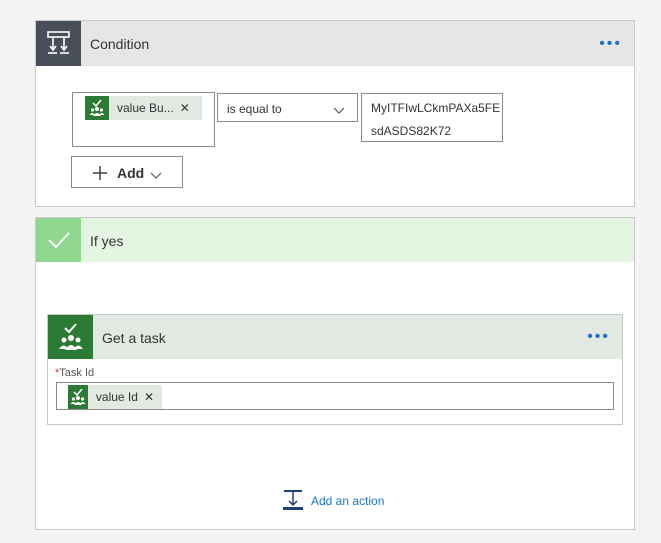 Image resolution: width=661 pixels, height=543 pixels. I want to click on add-action-icon, so click(293, 501).